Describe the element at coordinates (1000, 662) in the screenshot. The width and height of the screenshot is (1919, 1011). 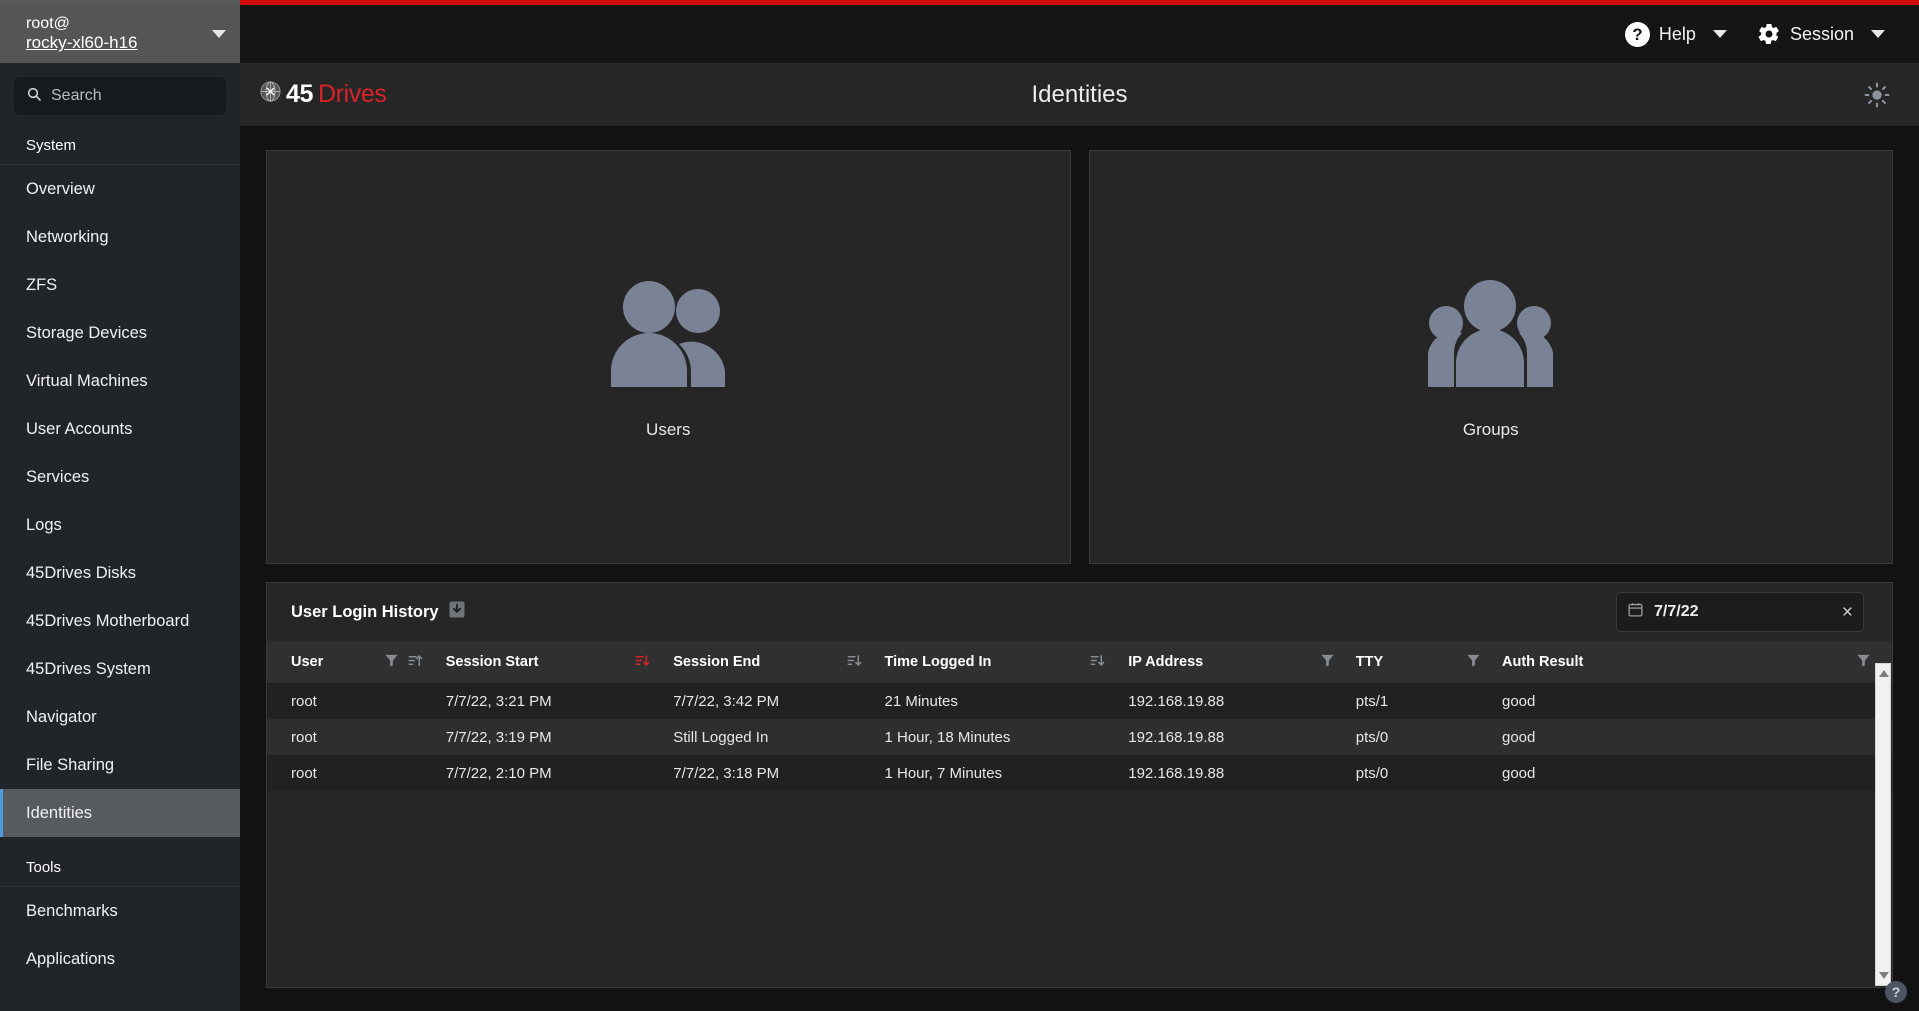
I see `column-header-inner: Time Logged In` at that location.